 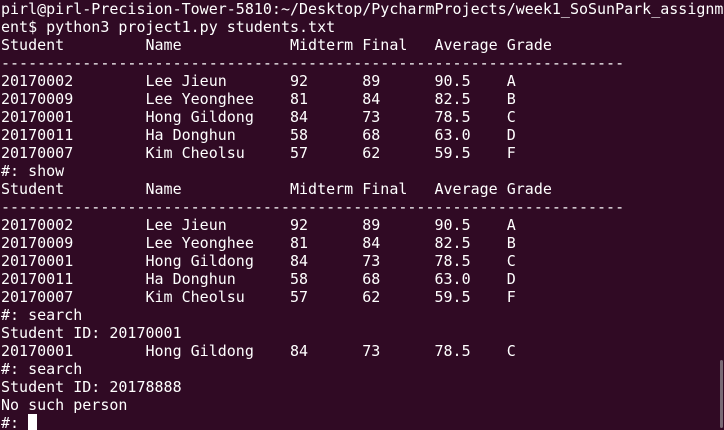 What do you see at coordinates (362, 422) in the screenshot?
I see `active-prompt-line: #:` at bounding box center [362, 422].